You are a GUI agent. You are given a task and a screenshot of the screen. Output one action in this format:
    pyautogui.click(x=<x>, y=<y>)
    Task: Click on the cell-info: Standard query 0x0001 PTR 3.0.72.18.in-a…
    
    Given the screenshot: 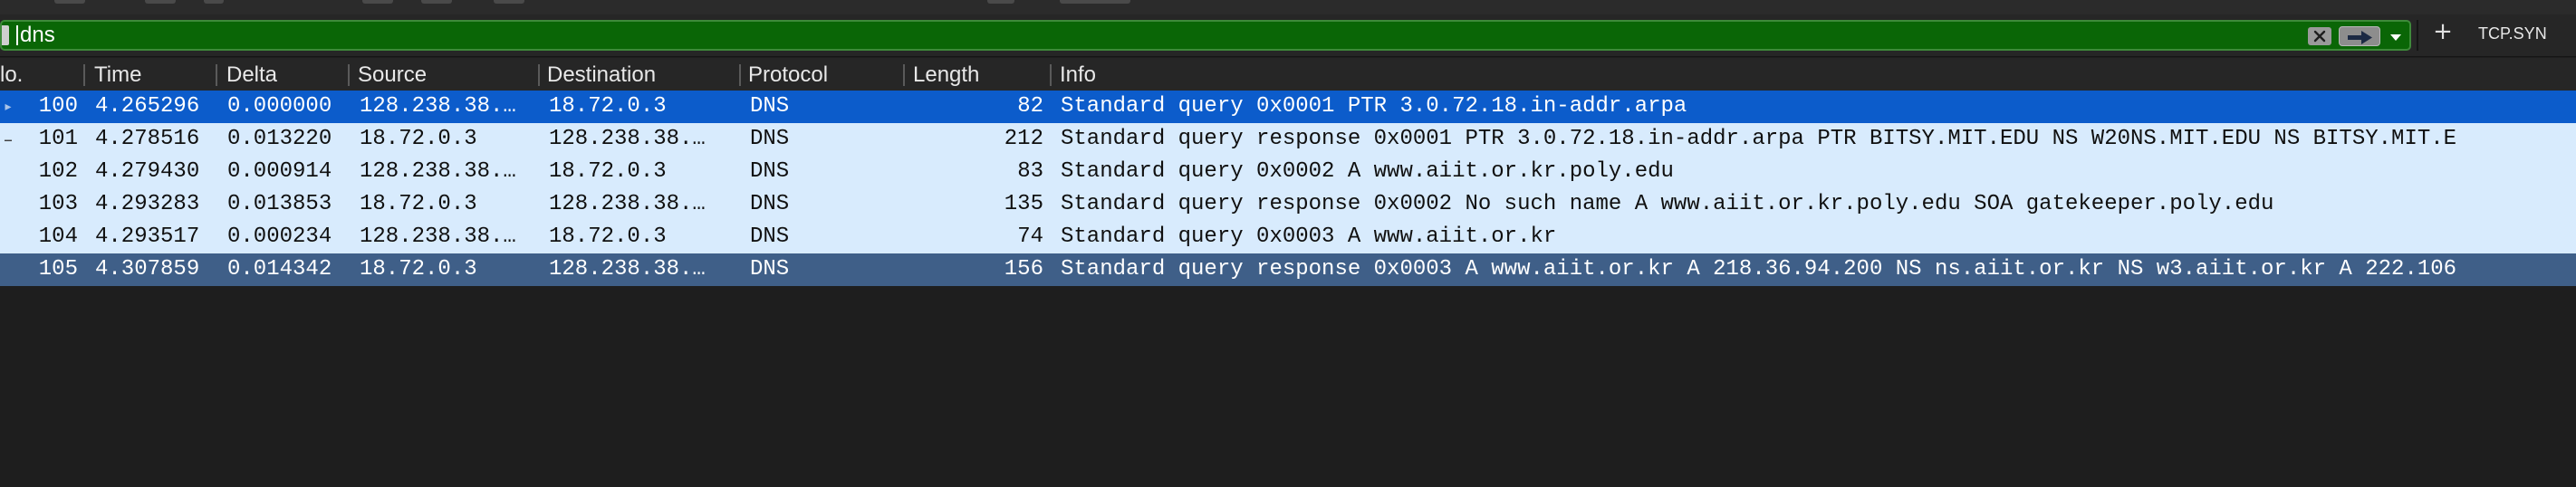 What is the action you would take?
    pyautogui.click(x=1374, y=106)
    